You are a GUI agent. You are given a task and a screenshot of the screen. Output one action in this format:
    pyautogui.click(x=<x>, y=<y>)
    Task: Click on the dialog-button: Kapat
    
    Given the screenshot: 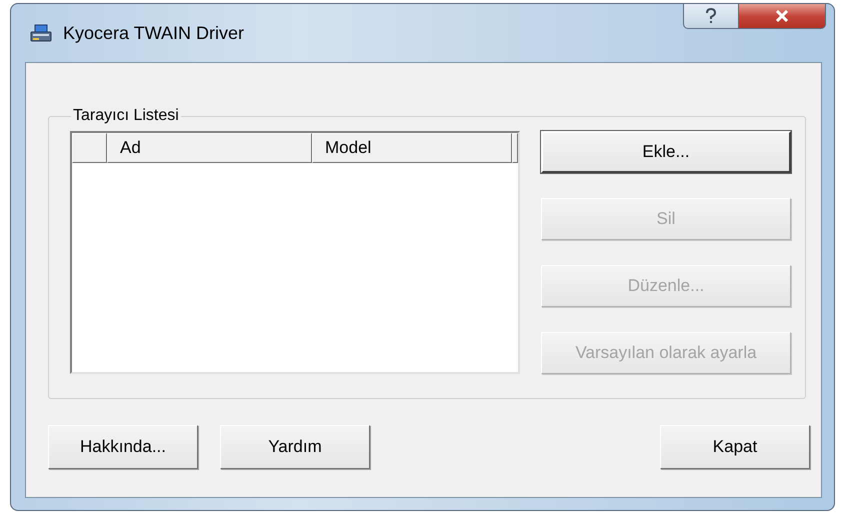 What is the action you would take?
    pyautogui.click(x=735, y=447)
    